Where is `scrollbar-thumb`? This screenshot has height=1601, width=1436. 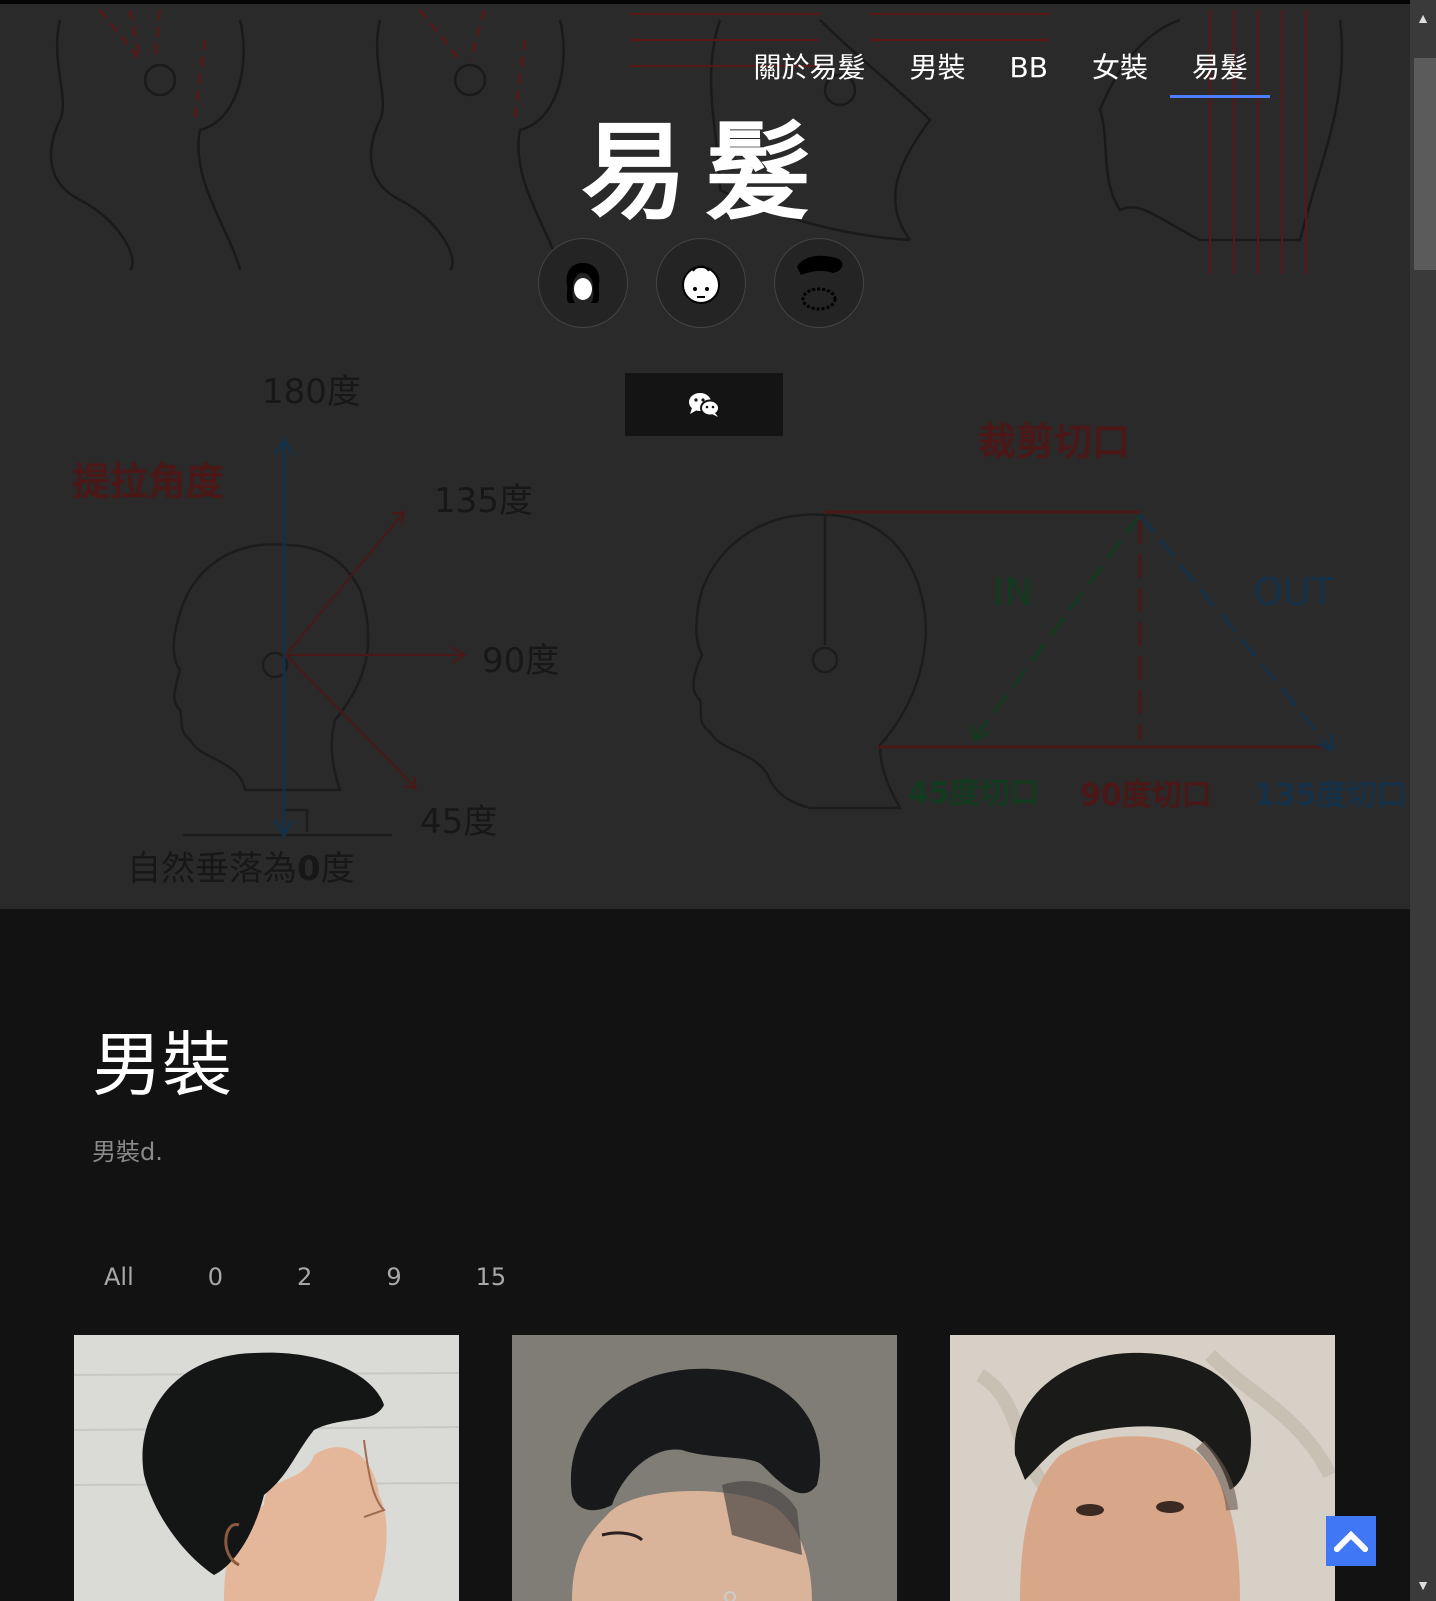 scrollbar-thumb is located at coordinates (1425, 164).